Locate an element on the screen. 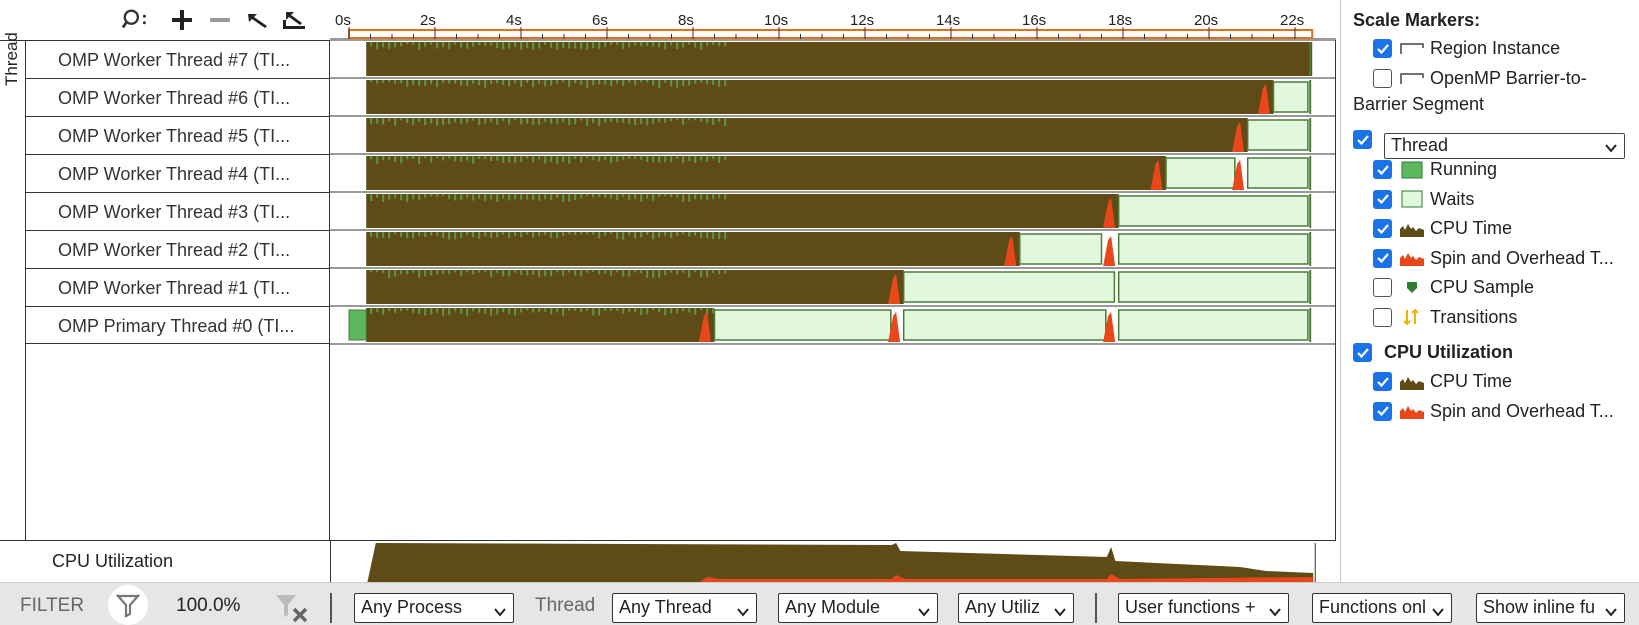  functions-only-select: Functions onl is located at coordinates (1382, 608).